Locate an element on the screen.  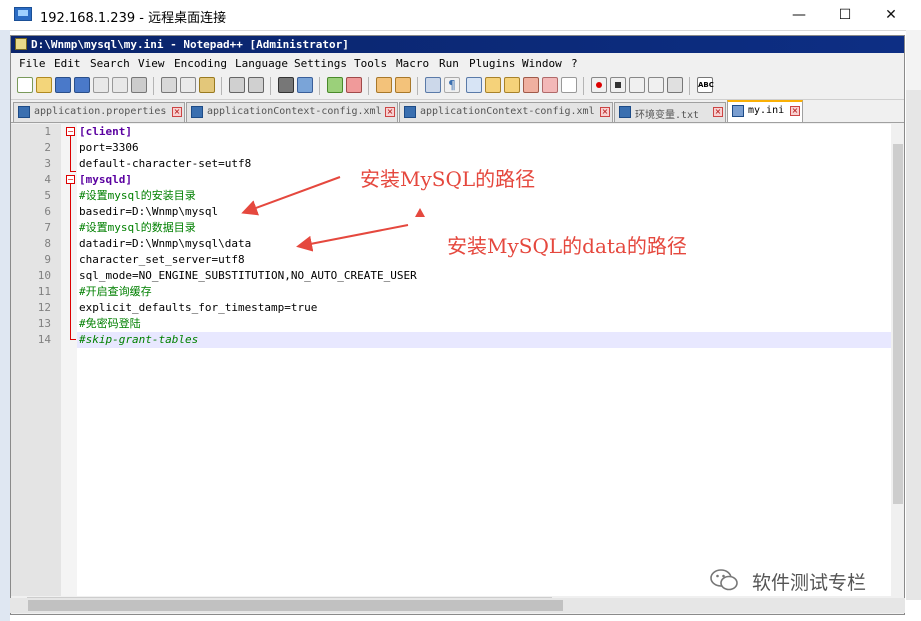
show-all-characters-icon: ¶ is located at coordinates (452, 85).